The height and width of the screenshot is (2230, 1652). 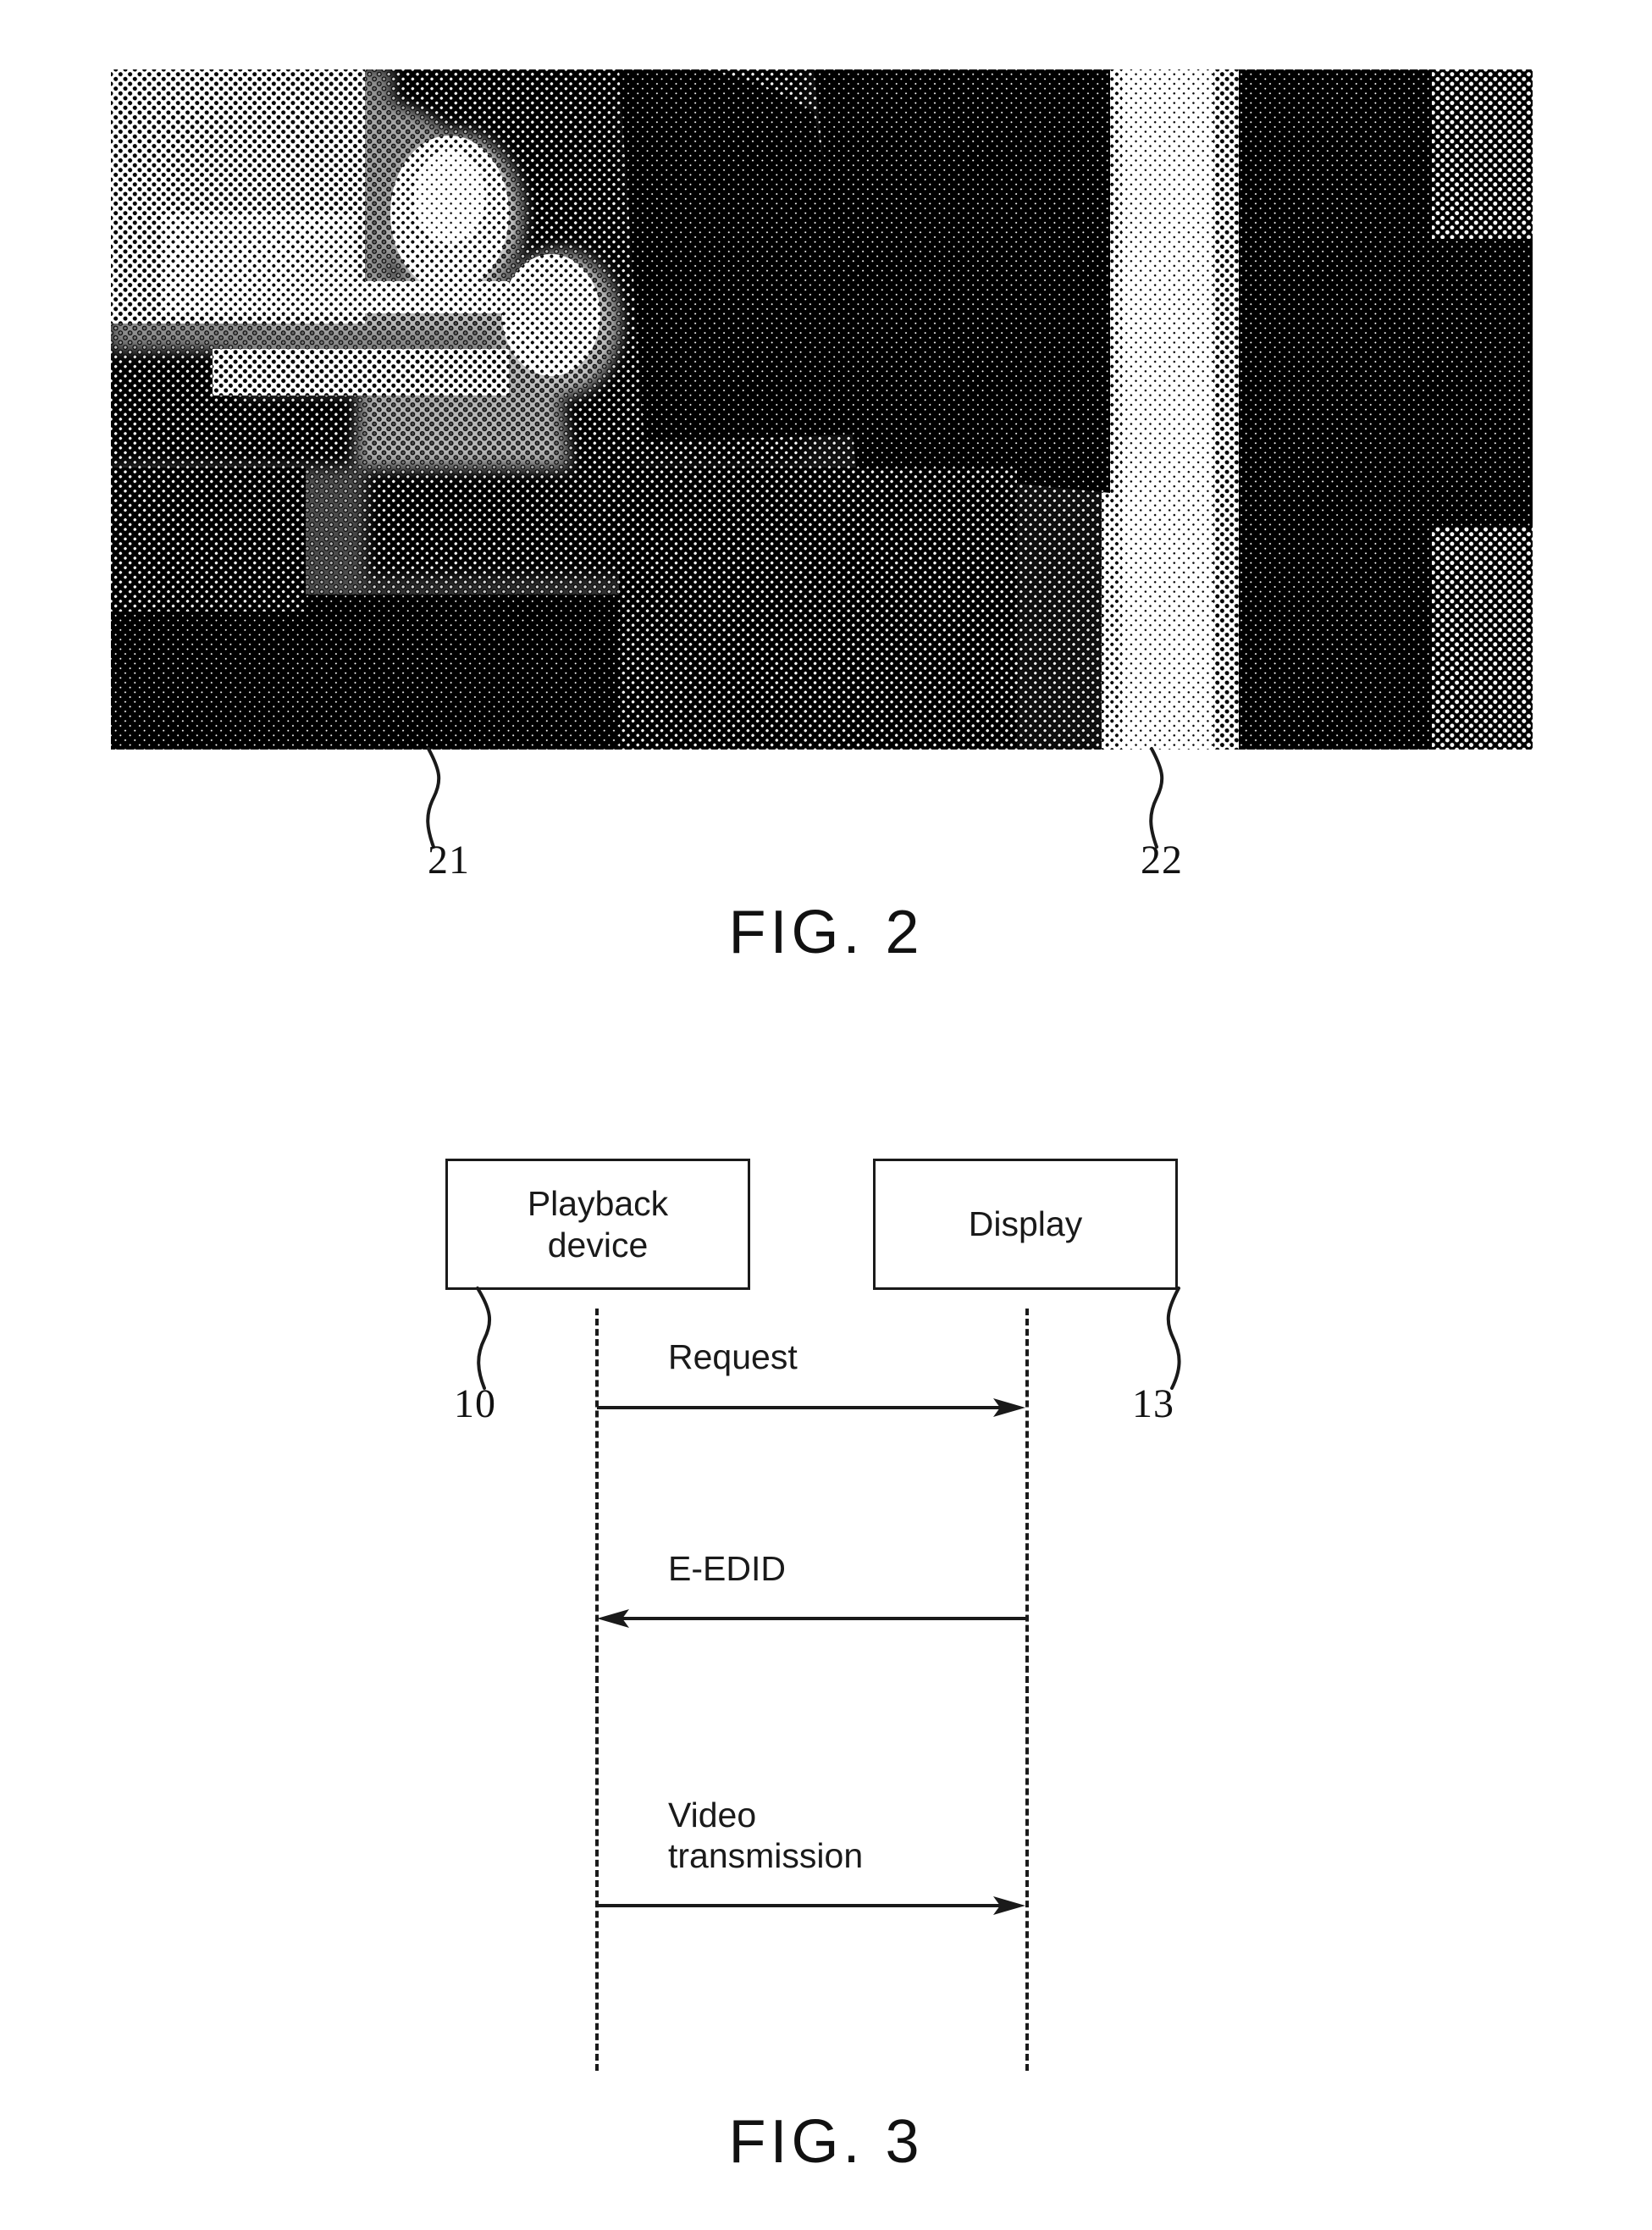 What do you see at coordinates (727, 1568) in the screenshot?
I see `message-label-e-edid: E-EDID` at bounding box center [727, 1568].